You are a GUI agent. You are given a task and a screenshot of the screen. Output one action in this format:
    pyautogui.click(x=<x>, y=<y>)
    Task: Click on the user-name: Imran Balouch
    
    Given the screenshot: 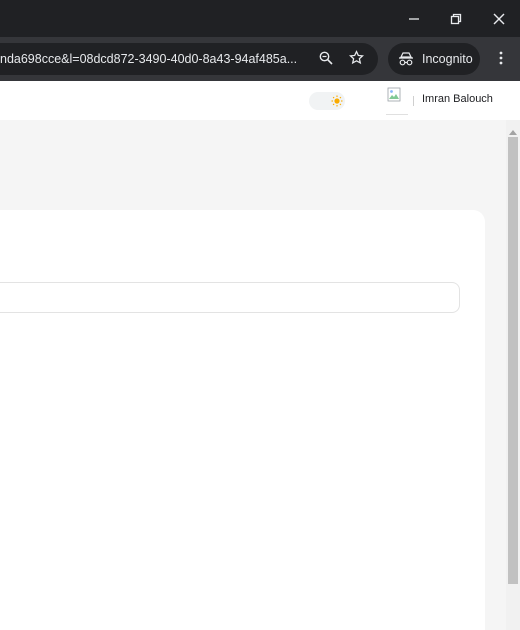 What is the action you would take?
    pyautogui.click(x=457, y=99)
    